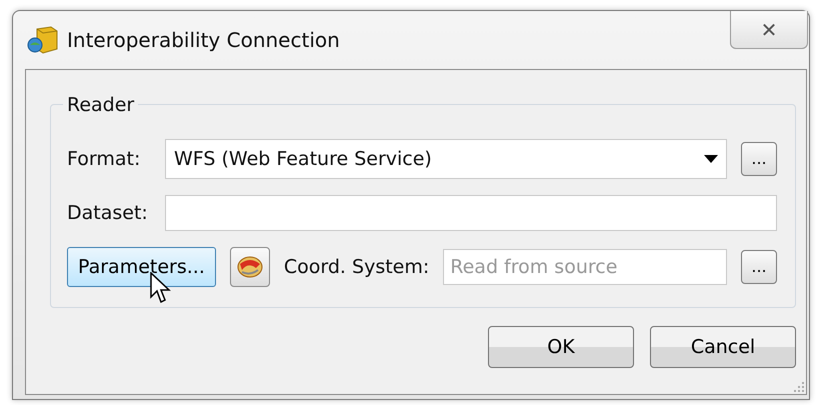 This screenshot has width=821, height=405. What do you see at coordinates (43, 40) in the screenshot?
I see `app-icon` at bounding box center [43, 40].